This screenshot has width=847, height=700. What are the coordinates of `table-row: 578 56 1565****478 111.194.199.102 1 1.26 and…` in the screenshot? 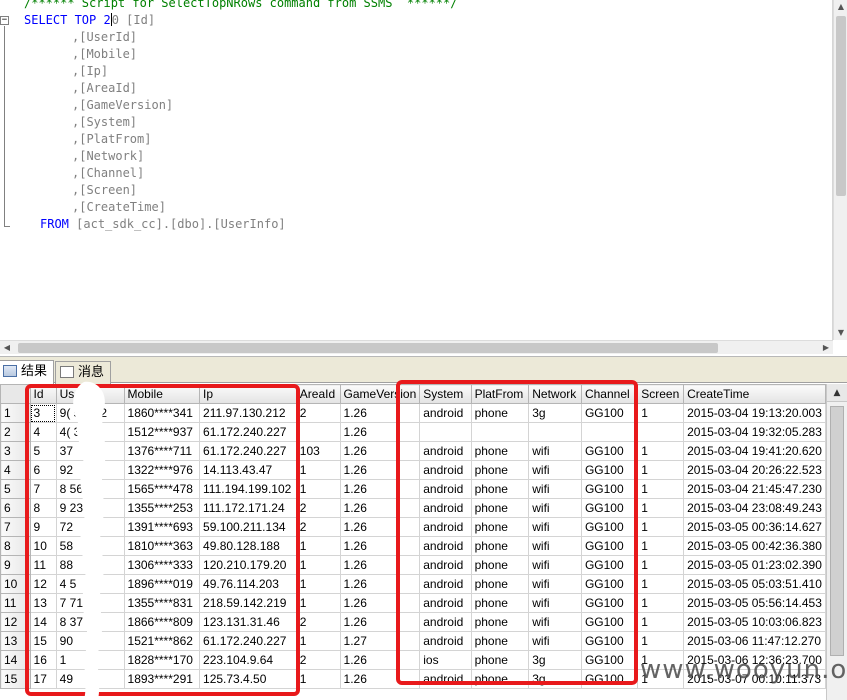 It's located at (413, 489).